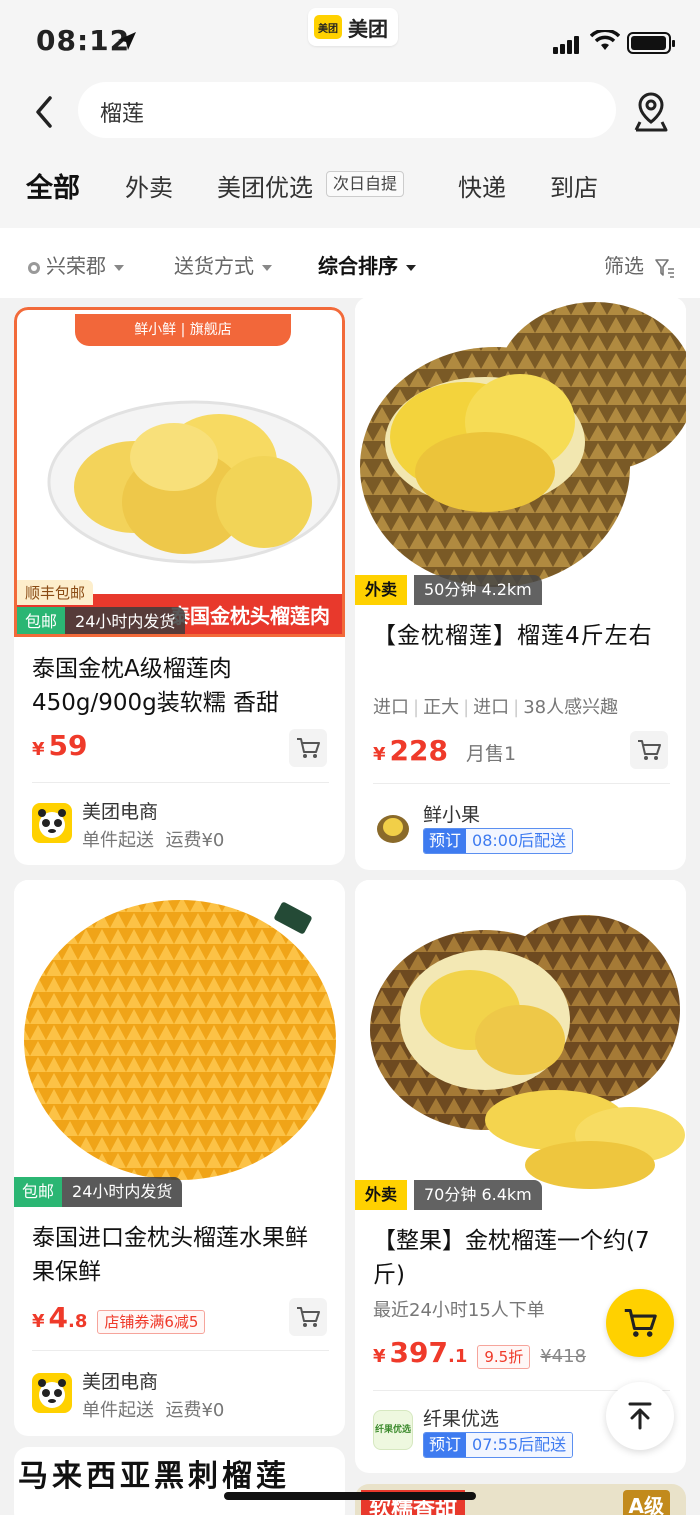 The image size is (700, 1515). I want to click on product-title: 泰国进口金枕头榴莲水果鲜果保鲜, so click(170, 1255).